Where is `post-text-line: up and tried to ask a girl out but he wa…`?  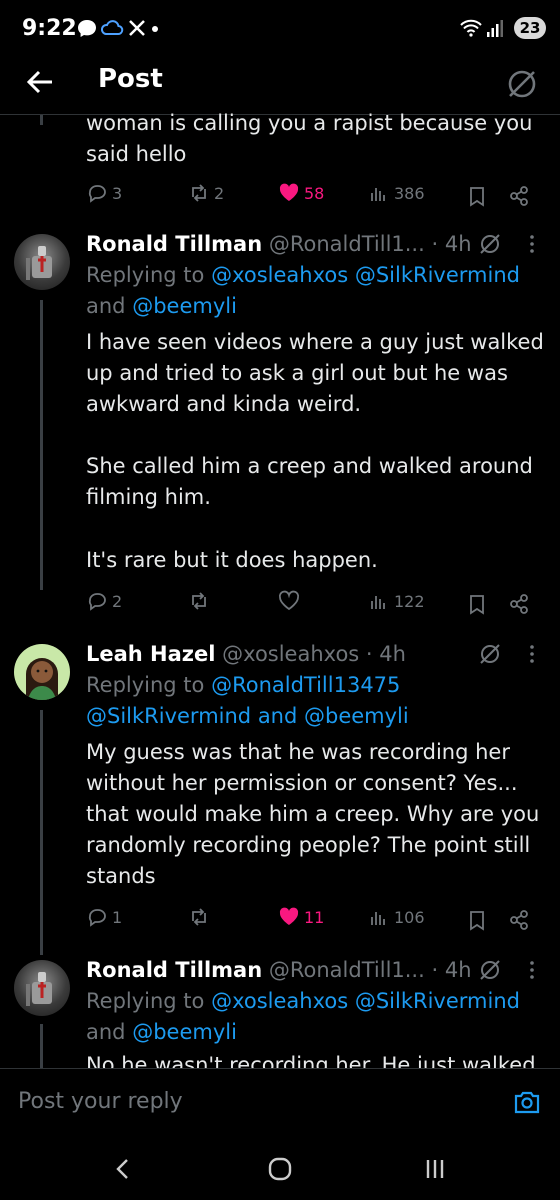
post-text-line: up and tried to ask a girl out but he wa… is located at coordinates (297, 373).